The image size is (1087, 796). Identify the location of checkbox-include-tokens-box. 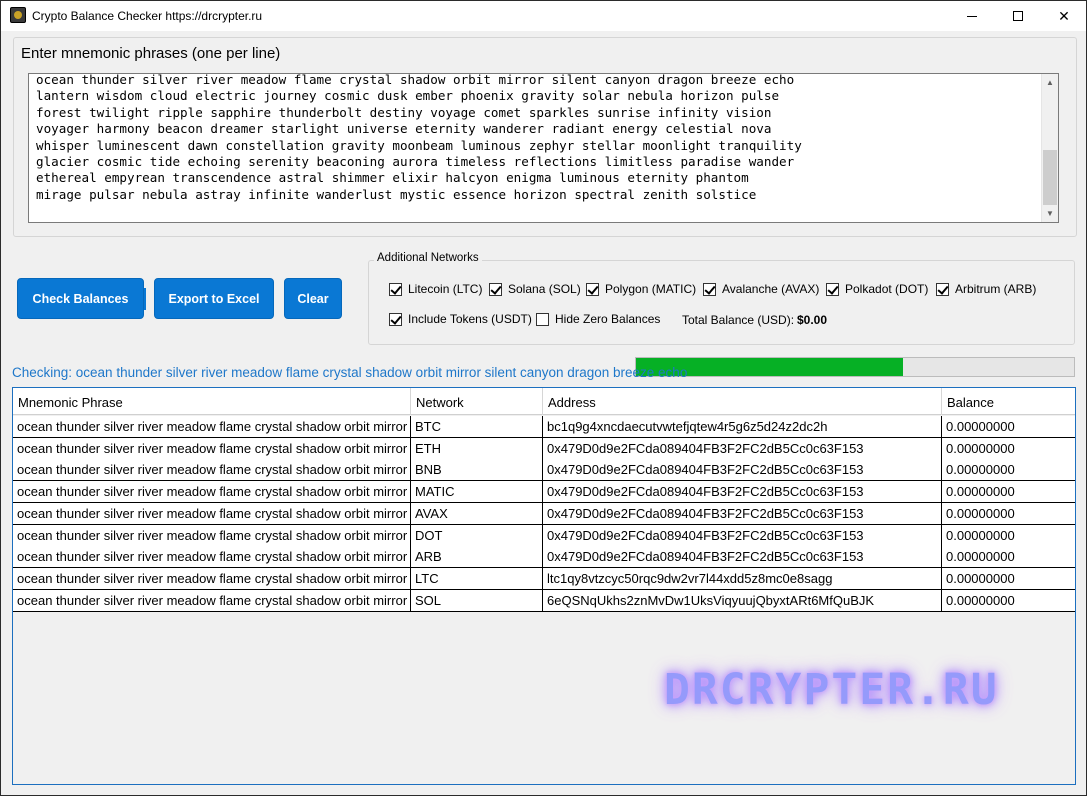
(395, 319).